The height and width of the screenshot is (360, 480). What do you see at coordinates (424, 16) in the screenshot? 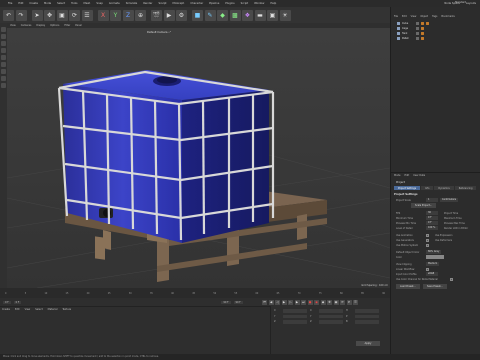
I see `obj-menu-object: Object` at bounding box center [424, 16].